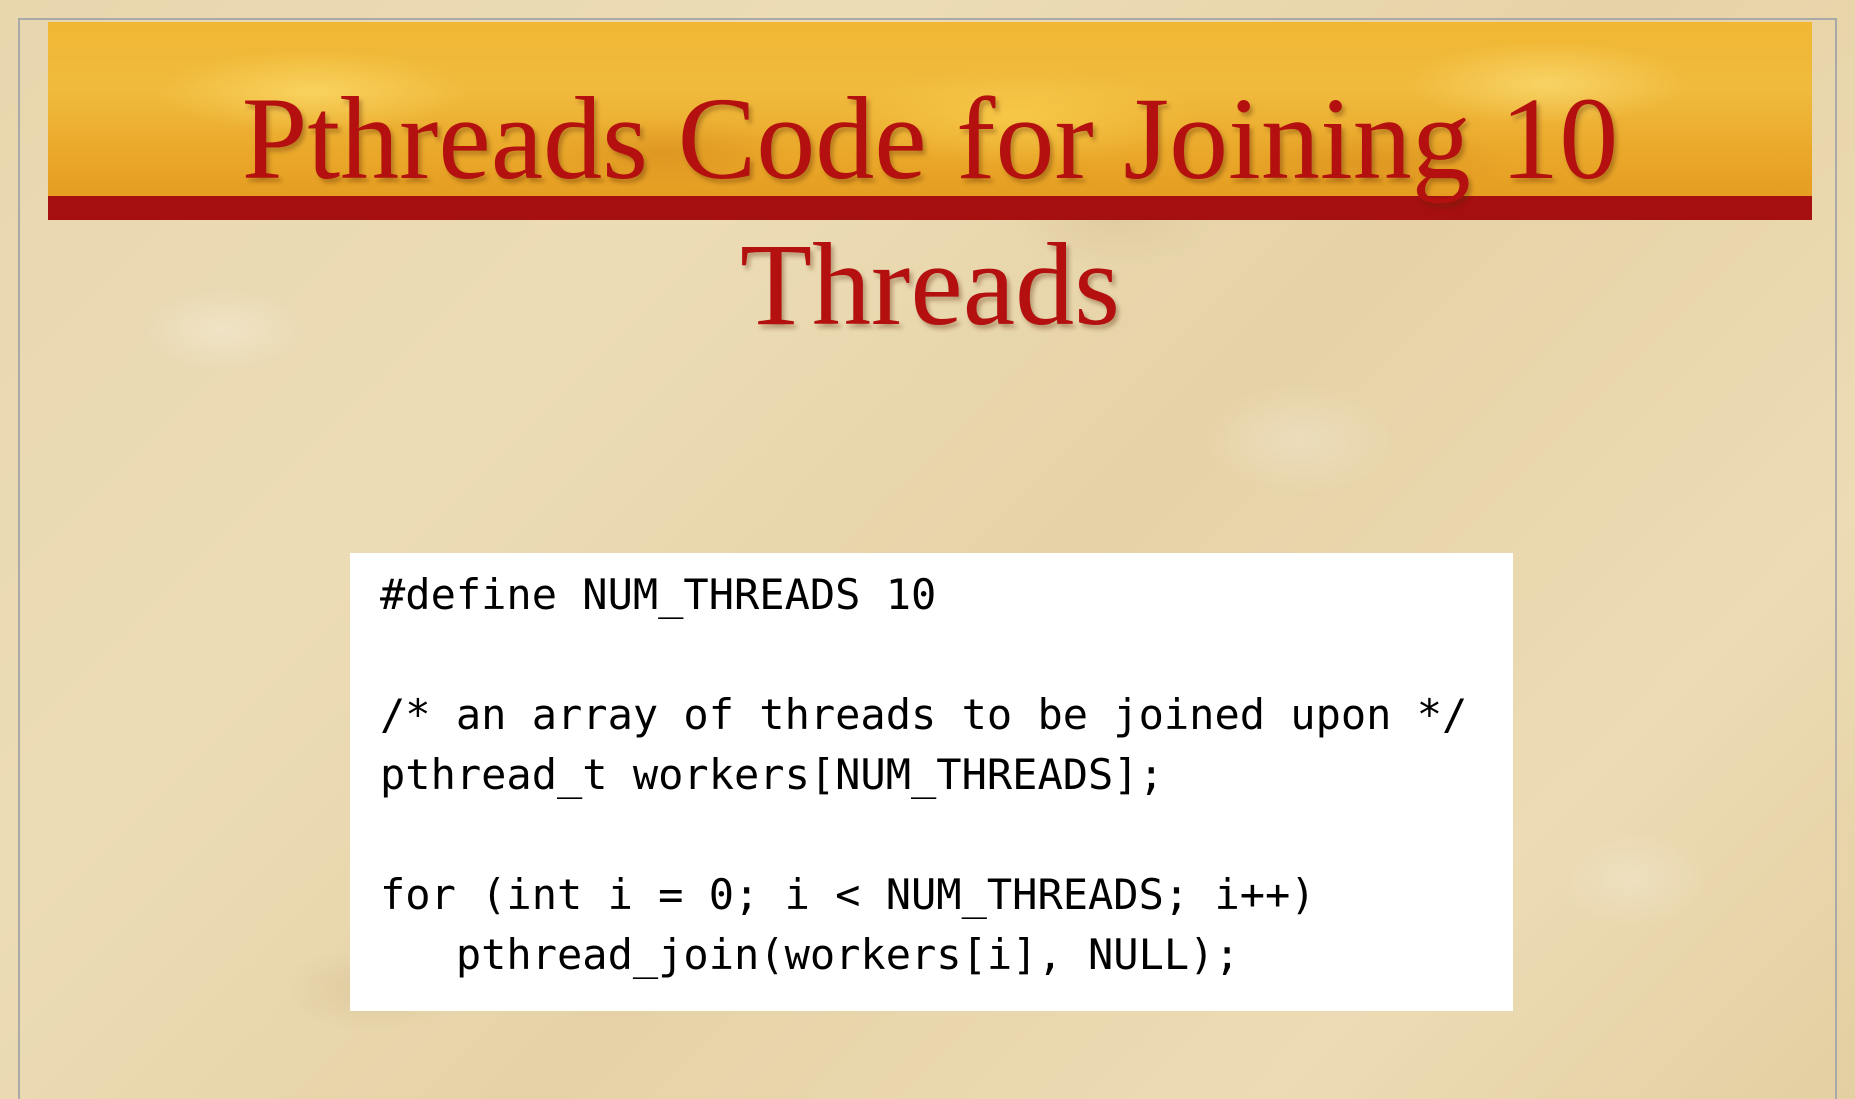  I want to click on code-line: #define NUM_THREADS 10, so click(658, 594).